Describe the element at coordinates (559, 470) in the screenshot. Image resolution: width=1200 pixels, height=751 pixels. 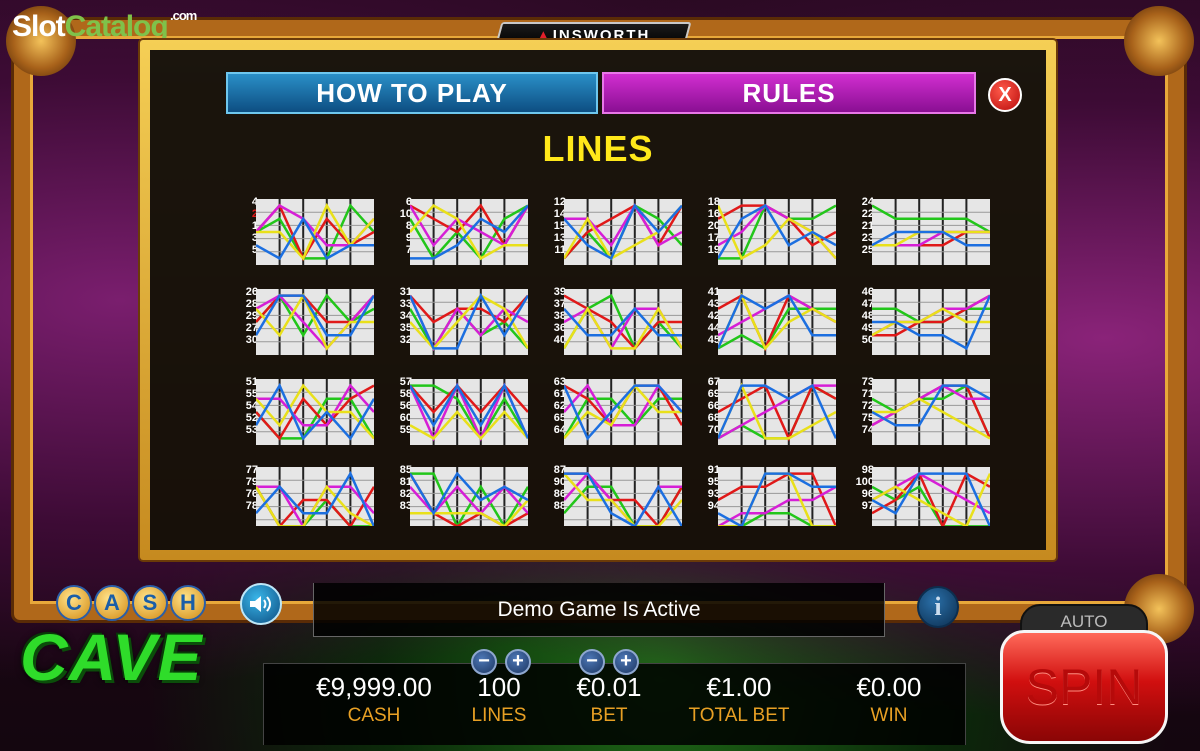
I see `payline-number: 87` at that location.